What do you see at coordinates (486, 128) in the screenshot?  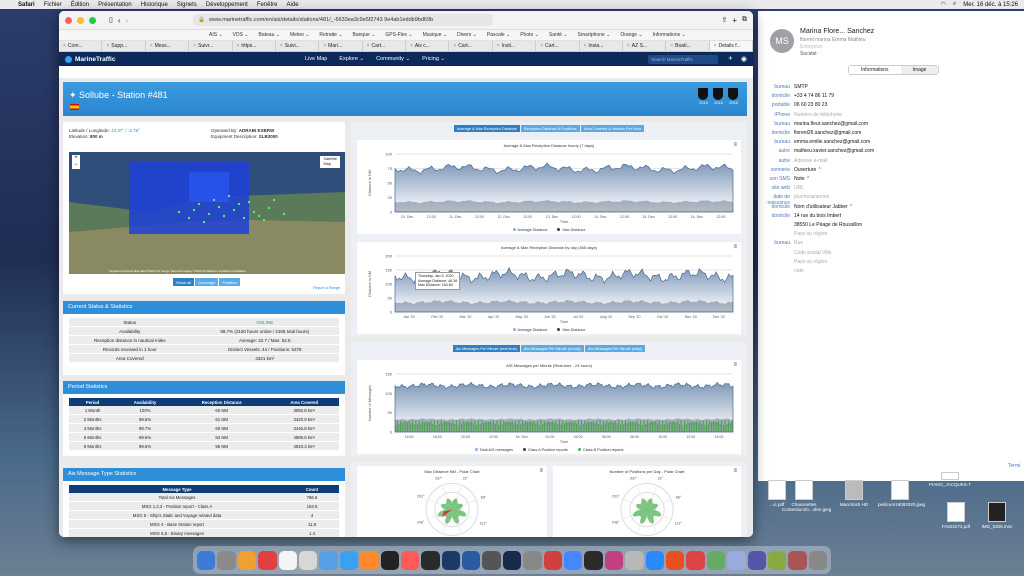 I see `tab-avg-max: Average & Max Reception Distance` at bounding box center [486, 128].